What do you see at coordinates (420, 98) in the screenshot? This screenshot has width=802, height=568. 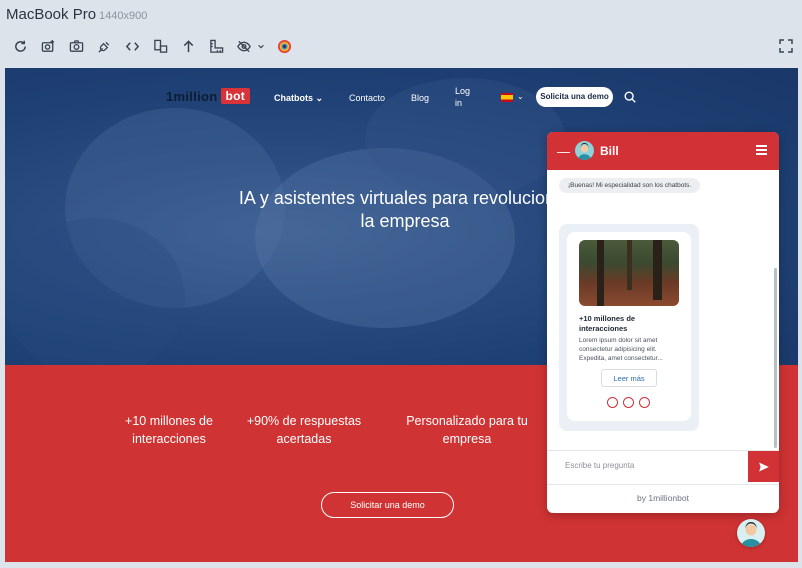 I see `nav-blog: Blog` at bounding box center [420, 98].